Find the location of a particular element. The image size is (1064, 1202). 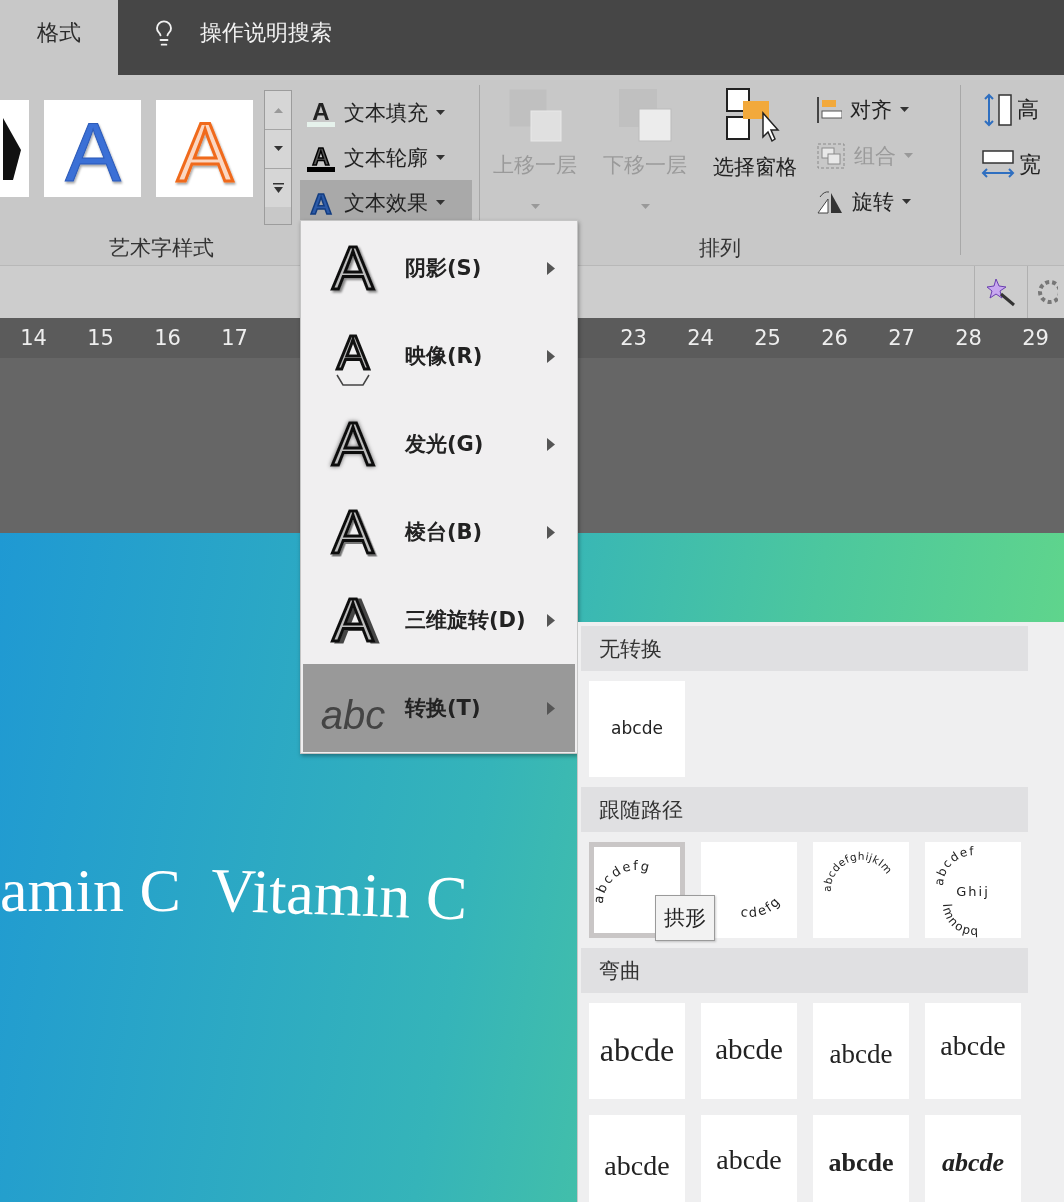

section-header: 弯曲 is located at coordinates (804, 970).